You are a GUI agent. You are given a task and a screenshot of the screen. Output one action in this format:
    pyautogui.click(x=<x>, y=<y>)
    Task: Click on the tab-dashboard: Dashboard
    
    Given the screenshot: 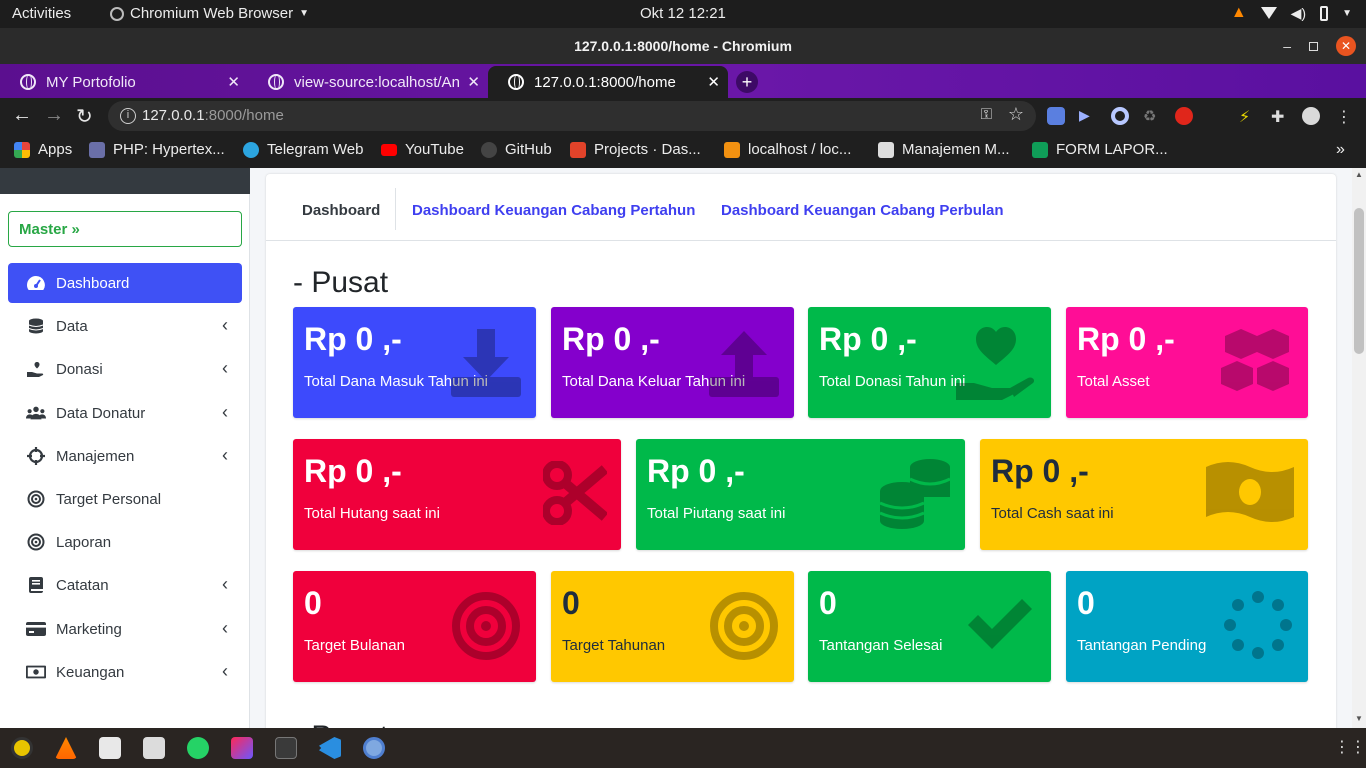 What is the action you would take?
    pyautogui.click(x=341, y=210)
    